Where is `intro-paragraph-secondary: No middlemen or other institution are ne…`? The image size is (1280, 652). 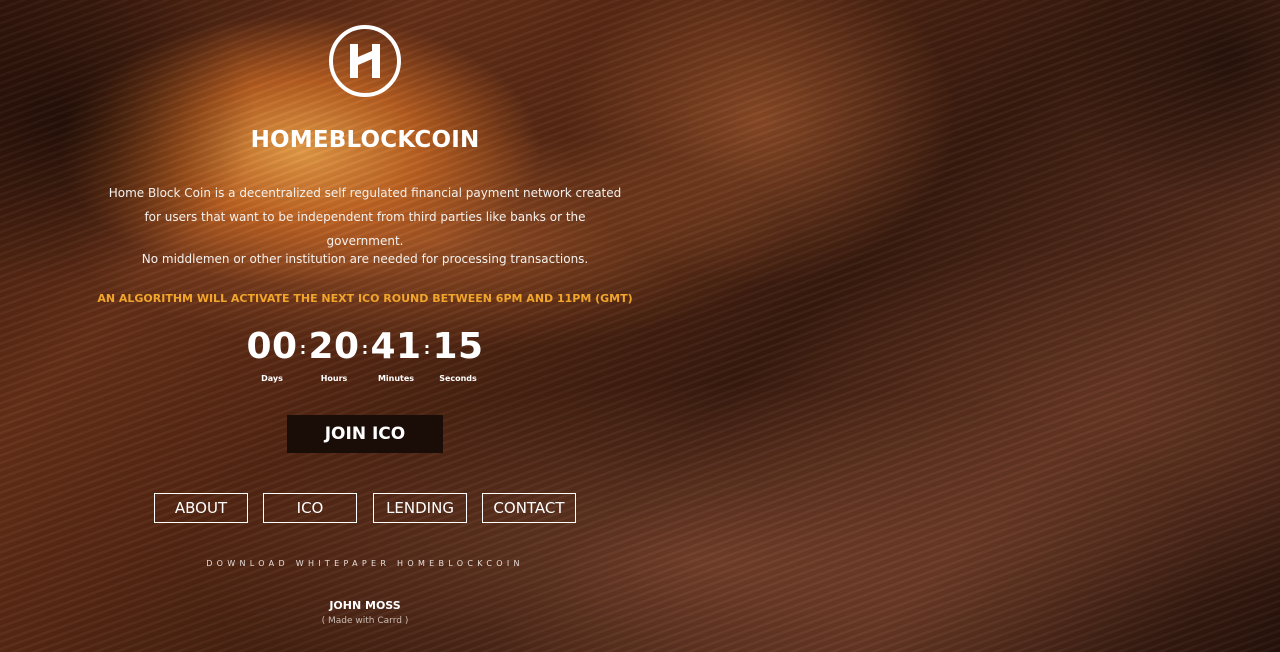
intro-paragraph-secondary: No middlemen or other institution are ne… is located at coordinates (365, 259).